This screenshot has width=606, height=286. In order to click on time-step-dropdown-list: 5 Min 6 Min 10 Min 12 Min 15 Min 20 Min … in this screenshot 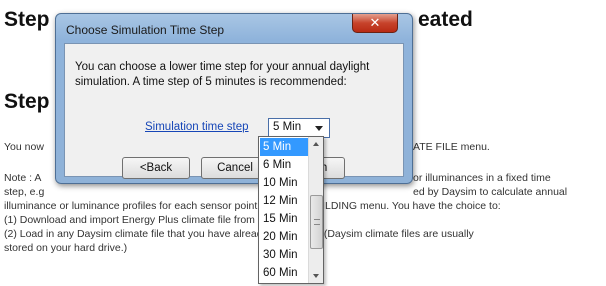, I will do `click(291, 210)`.